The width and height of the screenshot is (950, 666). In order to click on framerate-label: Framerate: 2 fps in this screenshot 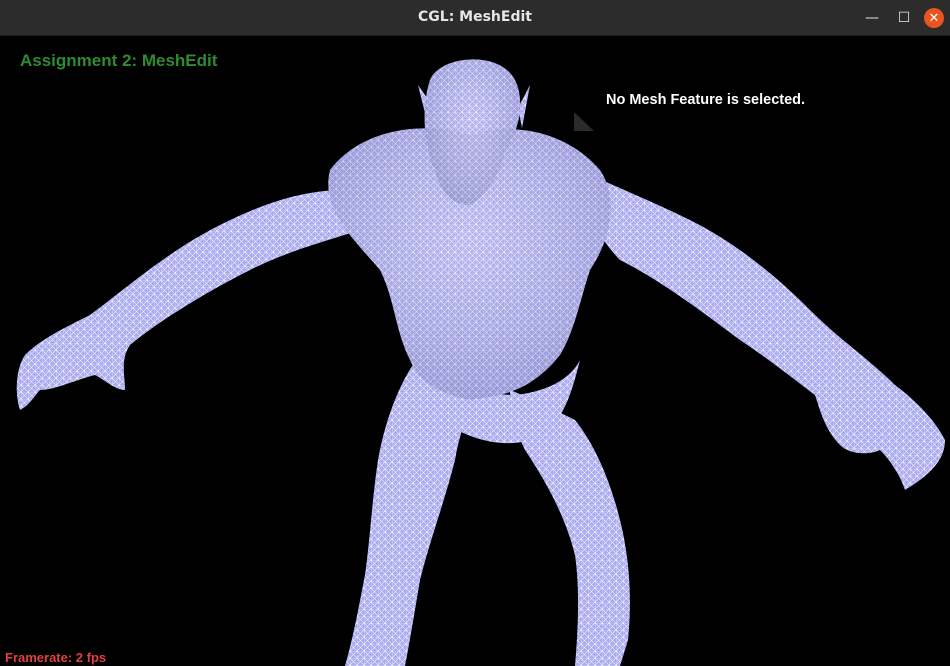, I will do `click(56, 657)`.